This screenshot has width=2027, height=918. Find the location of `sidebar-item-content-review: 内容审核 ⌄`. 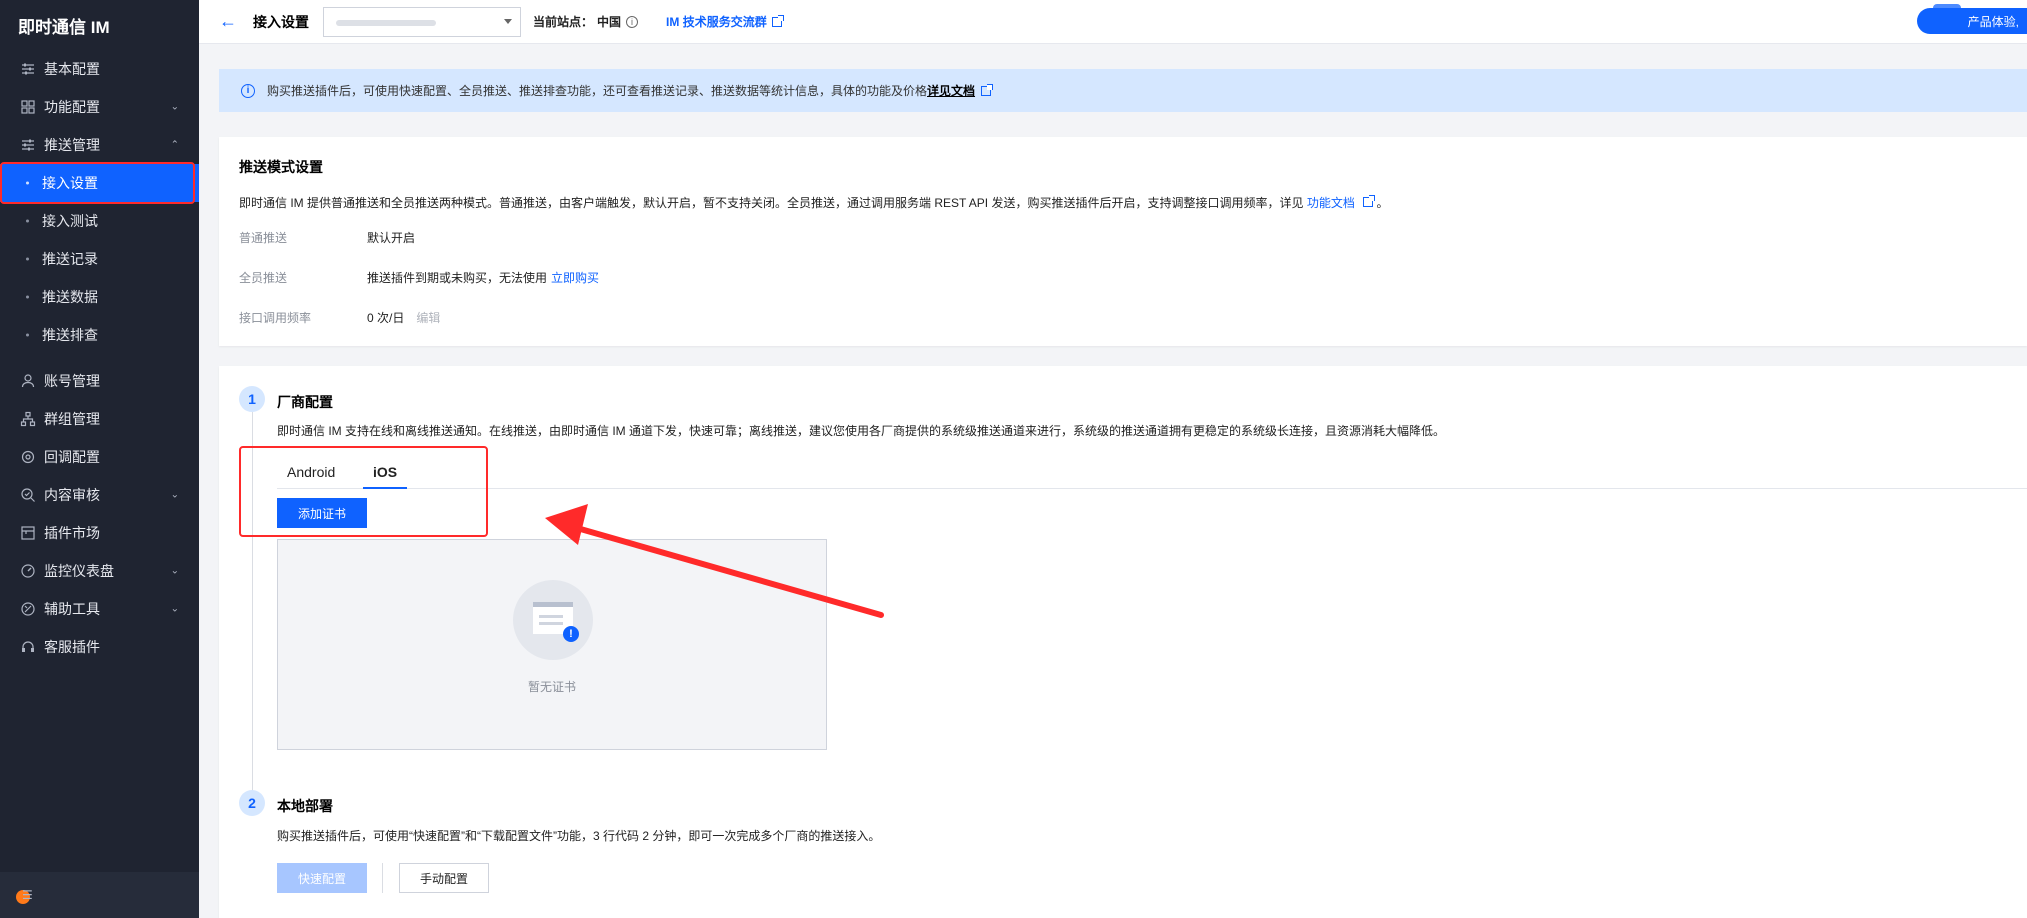

sidebar-item-content-review: 内容审核 ⌄ is located at coordinates (99, 495).